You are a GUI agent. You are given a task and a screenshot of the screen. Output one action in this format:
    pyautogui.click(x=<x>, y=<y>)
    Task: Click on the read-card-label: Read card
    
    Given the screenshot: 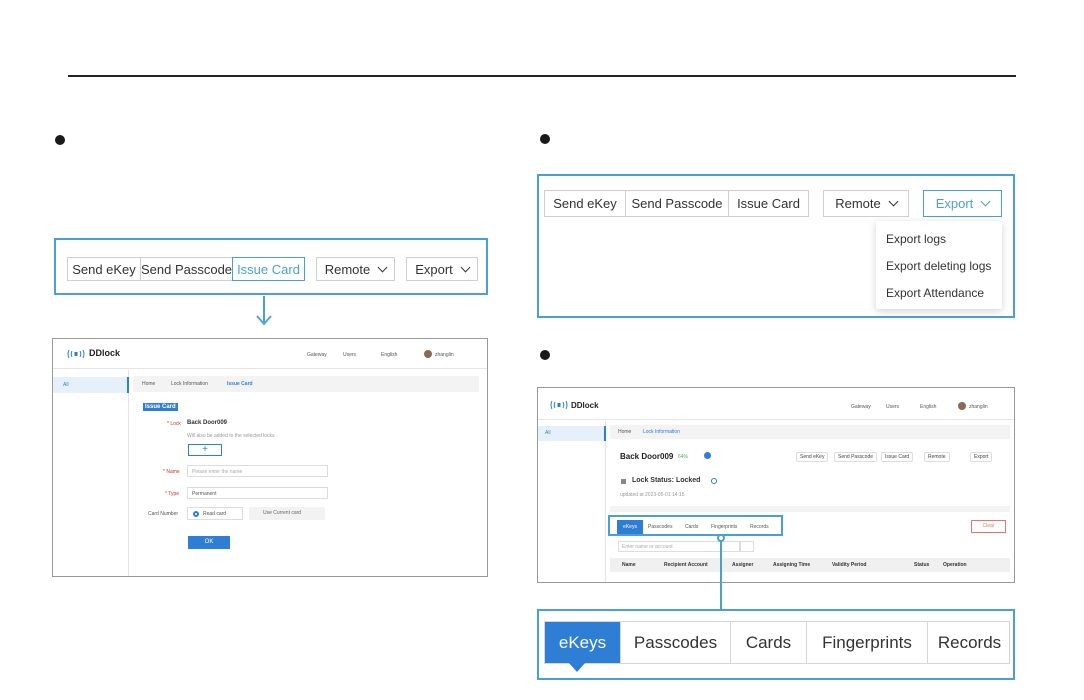 What is the action you would take?
    pyautogui.click(x=215, y=514)
    